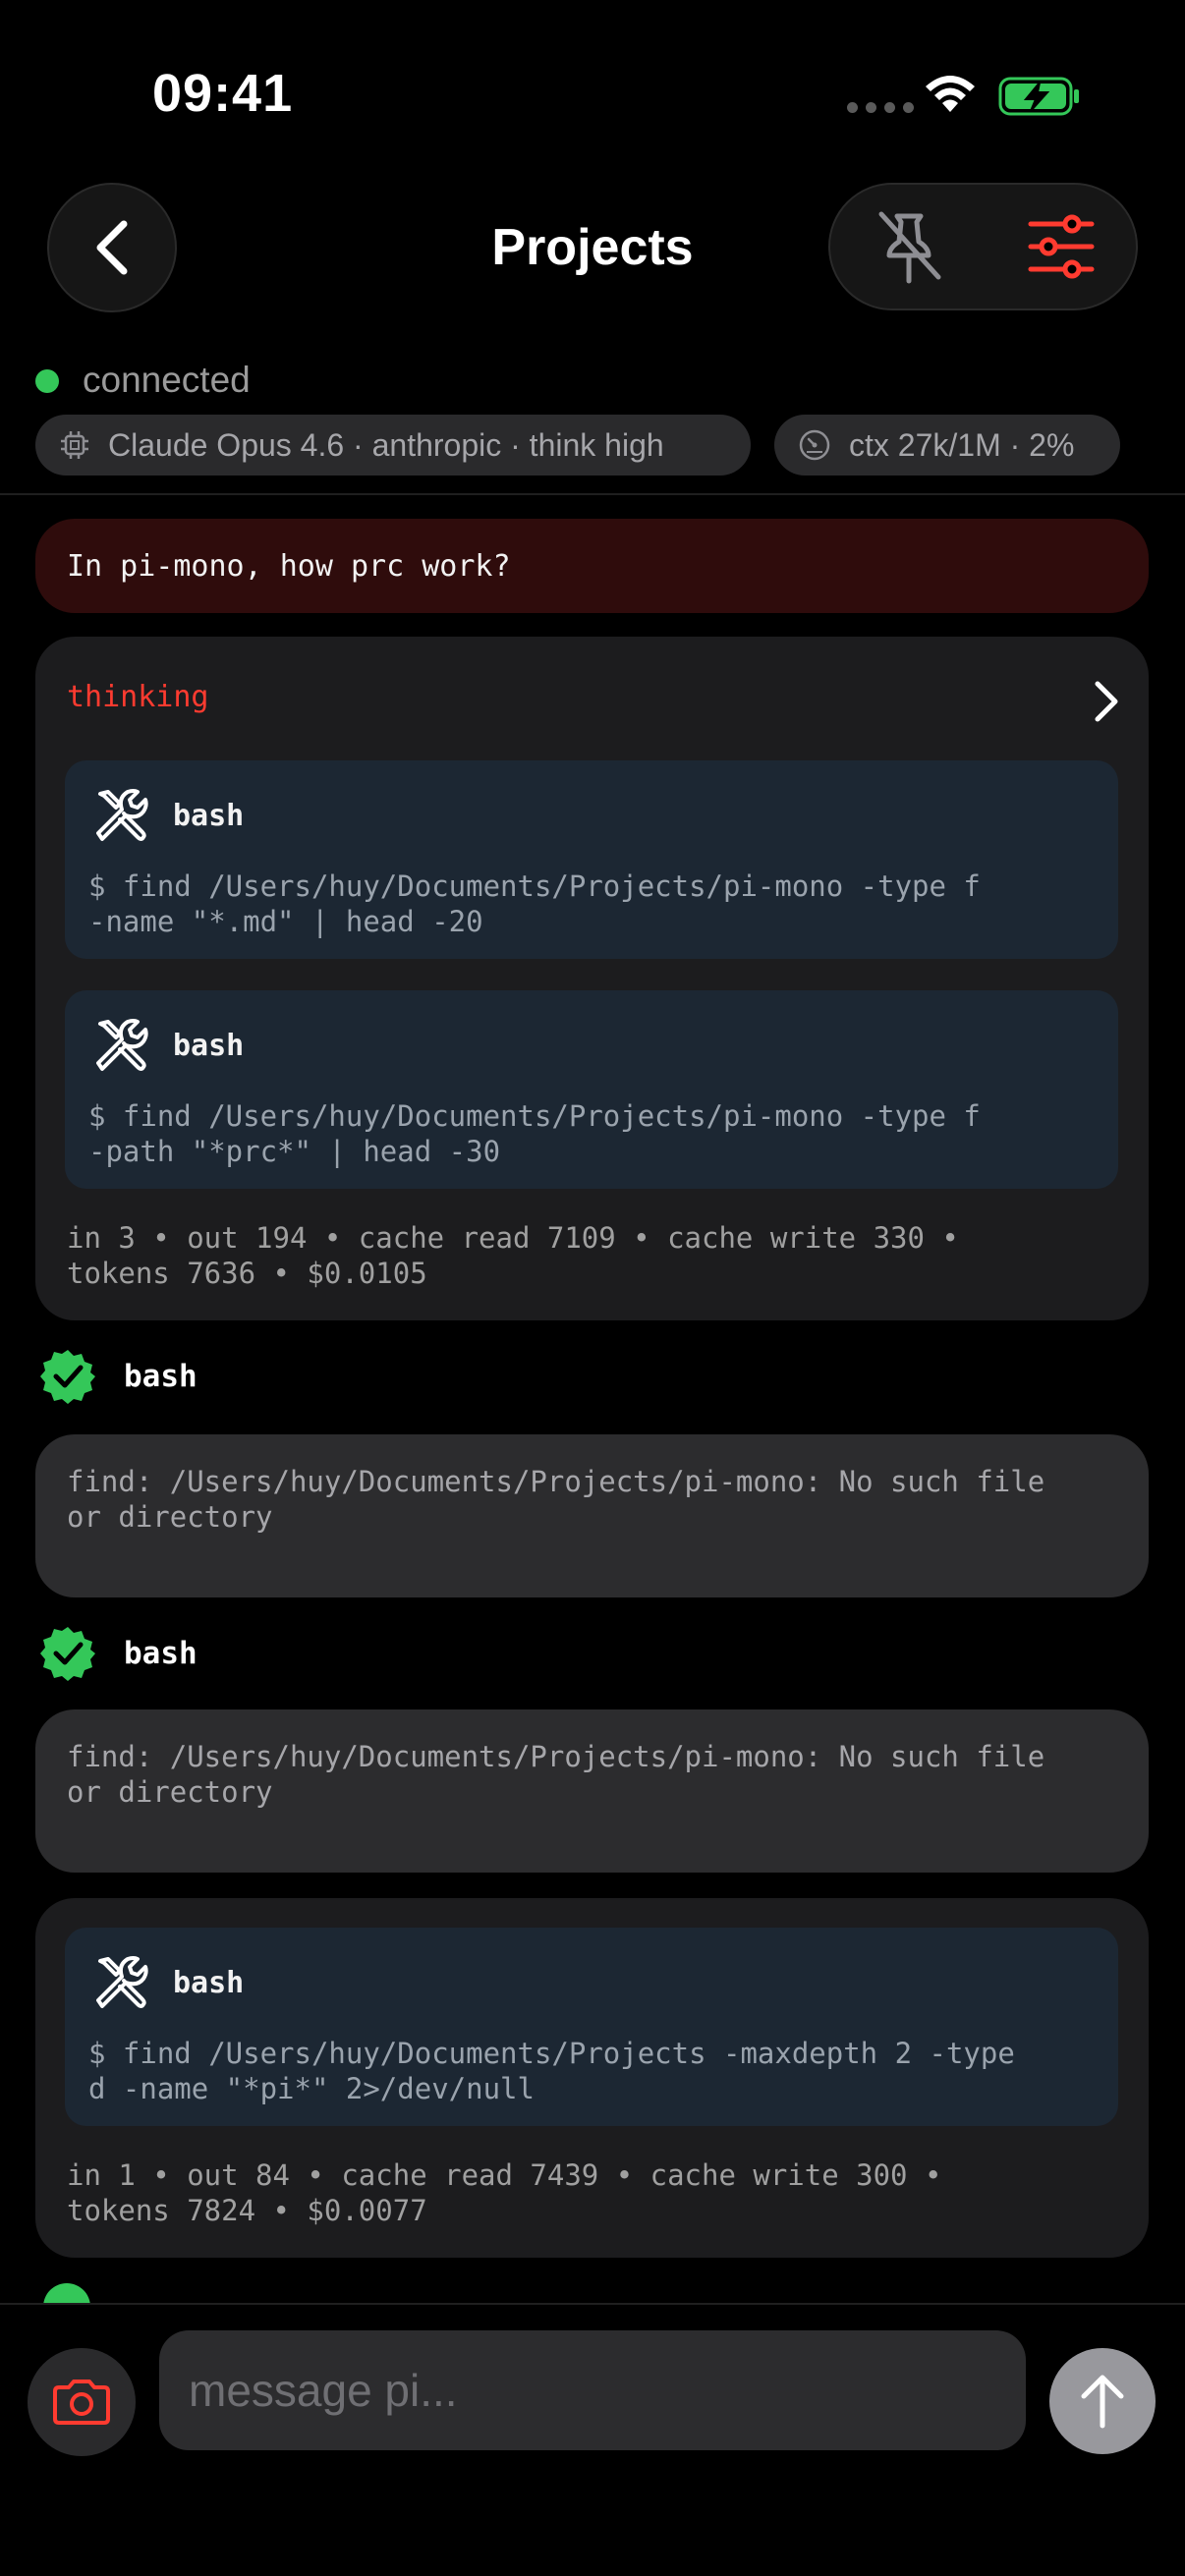 Image resolution: width=1185 pixels, height=2576 pixels. I want to click on unpin-icon, so click(910, 247).